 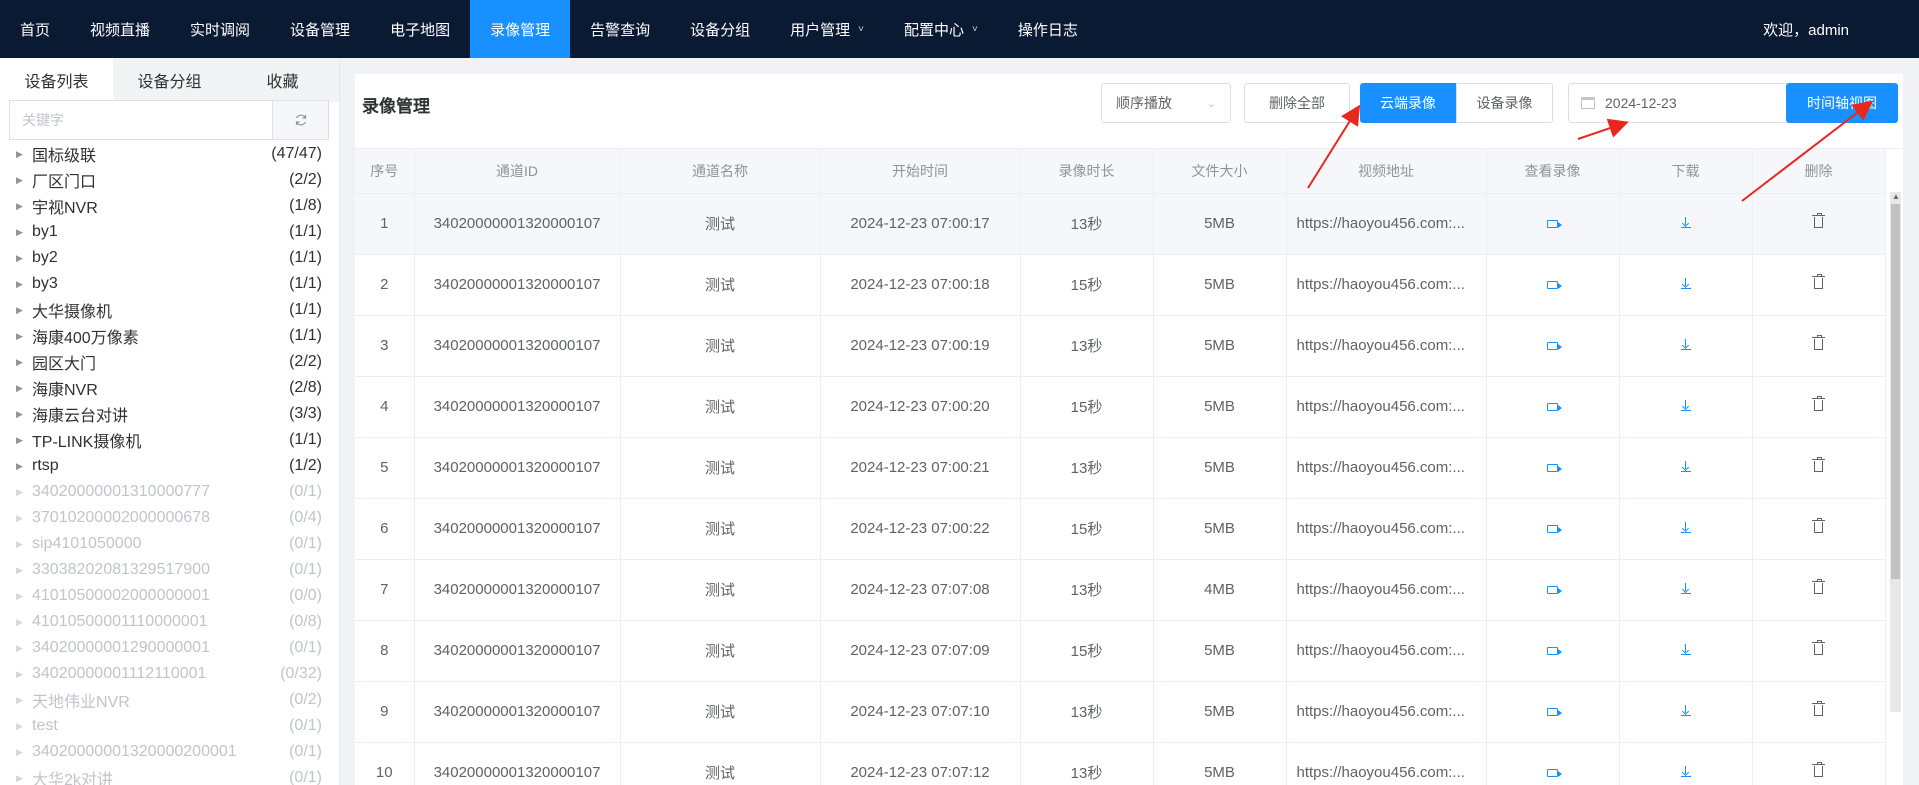 I want to click on tree-node: ▶ 天地伟业NVR (0/2), so click(x=170, y=700).